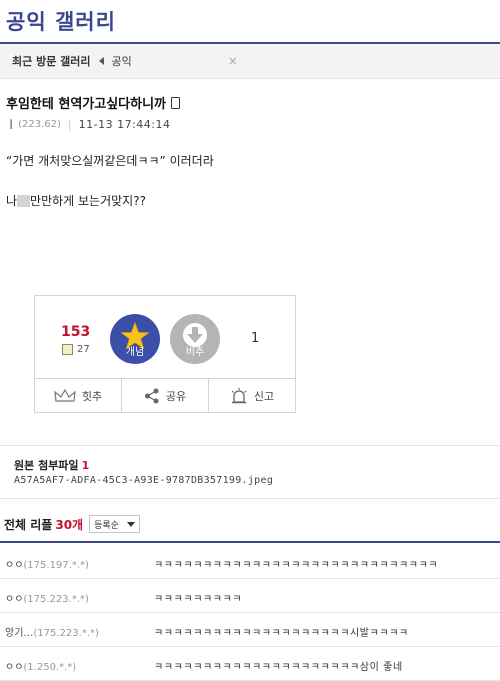 This screenshot has height=681, width=500. I want to click on redacted-block, so click(24, 201).